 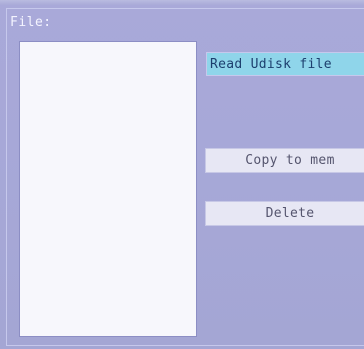 I want to click on top-edge, so click(x=182, y=2).